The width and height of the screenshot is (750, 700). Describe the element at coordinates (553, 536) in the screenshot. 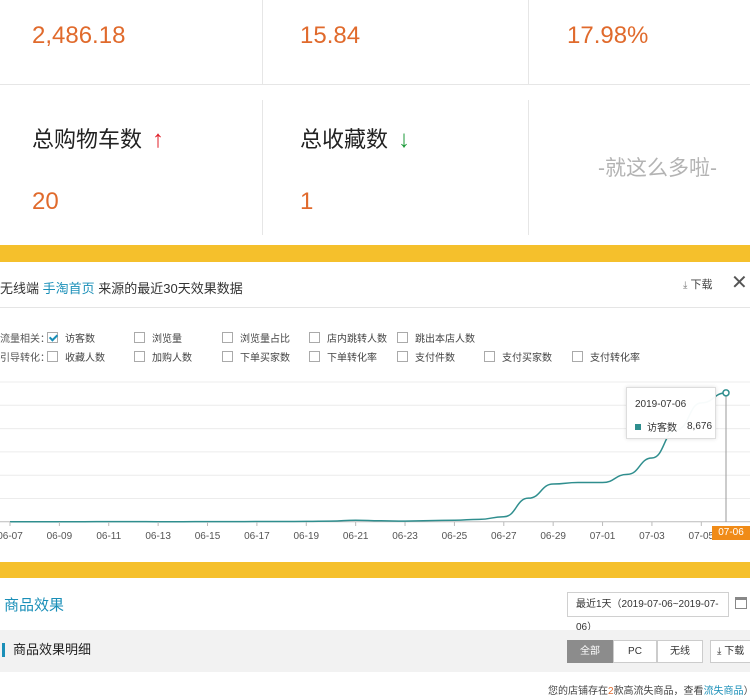

I see `x-tick-label: 06-29` at that location.